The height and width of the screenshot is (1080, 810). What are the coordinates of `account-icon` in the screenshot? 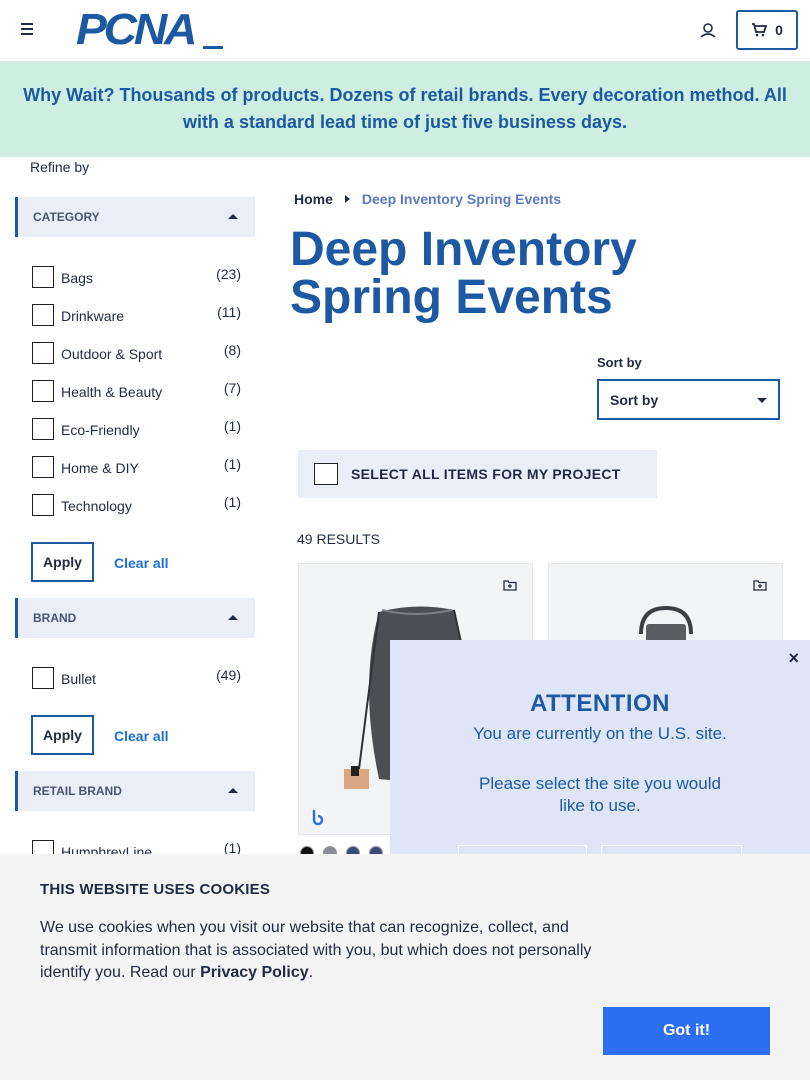 It's located at (708, 30).